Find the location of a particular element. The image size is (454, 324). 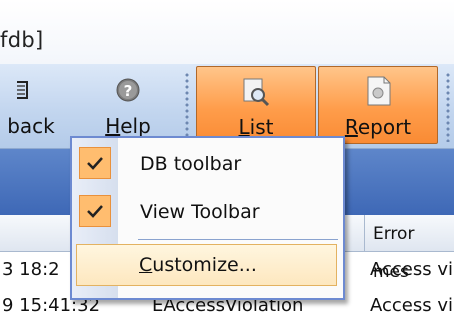

column-header-error-message: Error mes is located at coordinates (409, 248).